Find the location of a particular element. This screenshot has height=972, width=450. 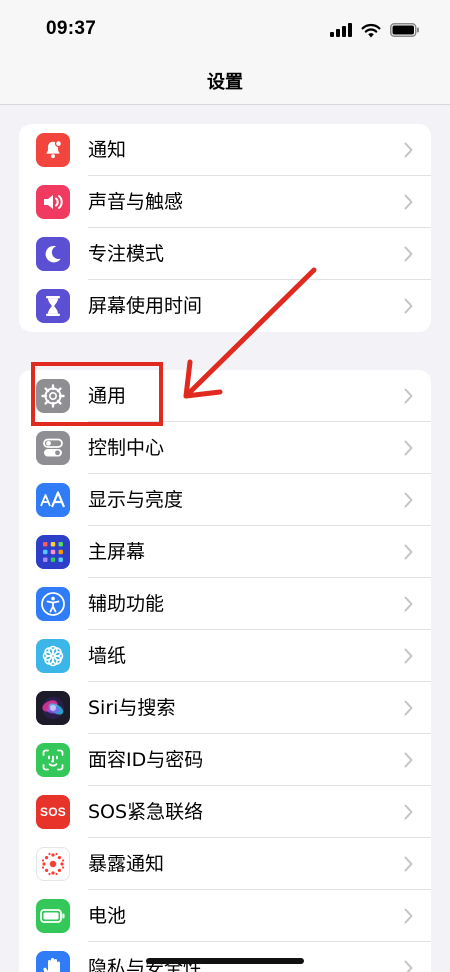

nav-bar: 设置 is located at coordinates (225, 82).